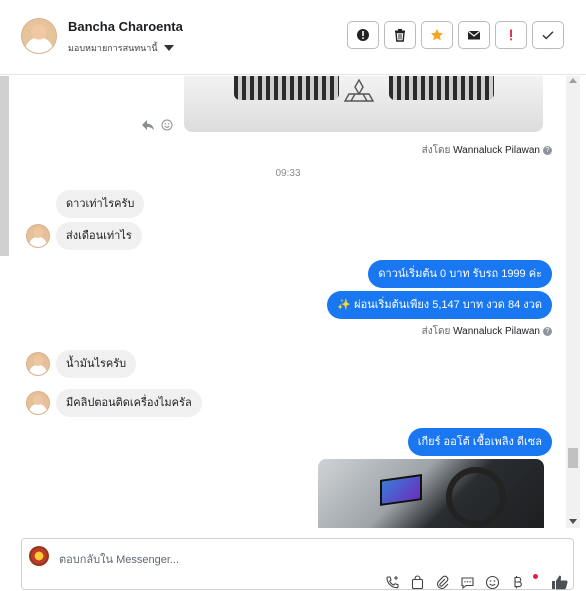  I want to click on left-panel-edge, so click(4, 166).